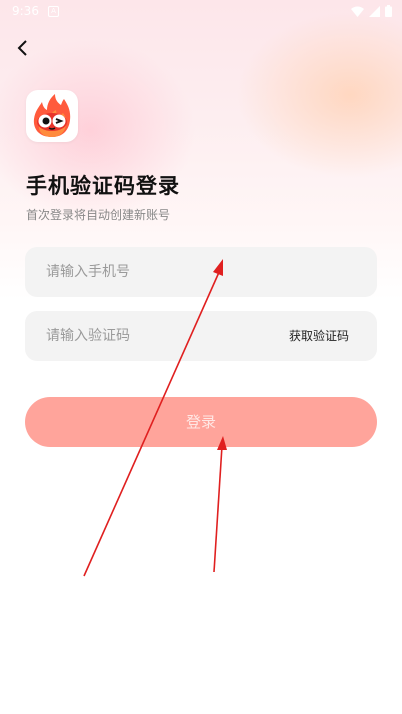  Describe the element at coordinates (152, 423) in the screenshot. I see `annotation-arrow-to-phone-input` at that location.